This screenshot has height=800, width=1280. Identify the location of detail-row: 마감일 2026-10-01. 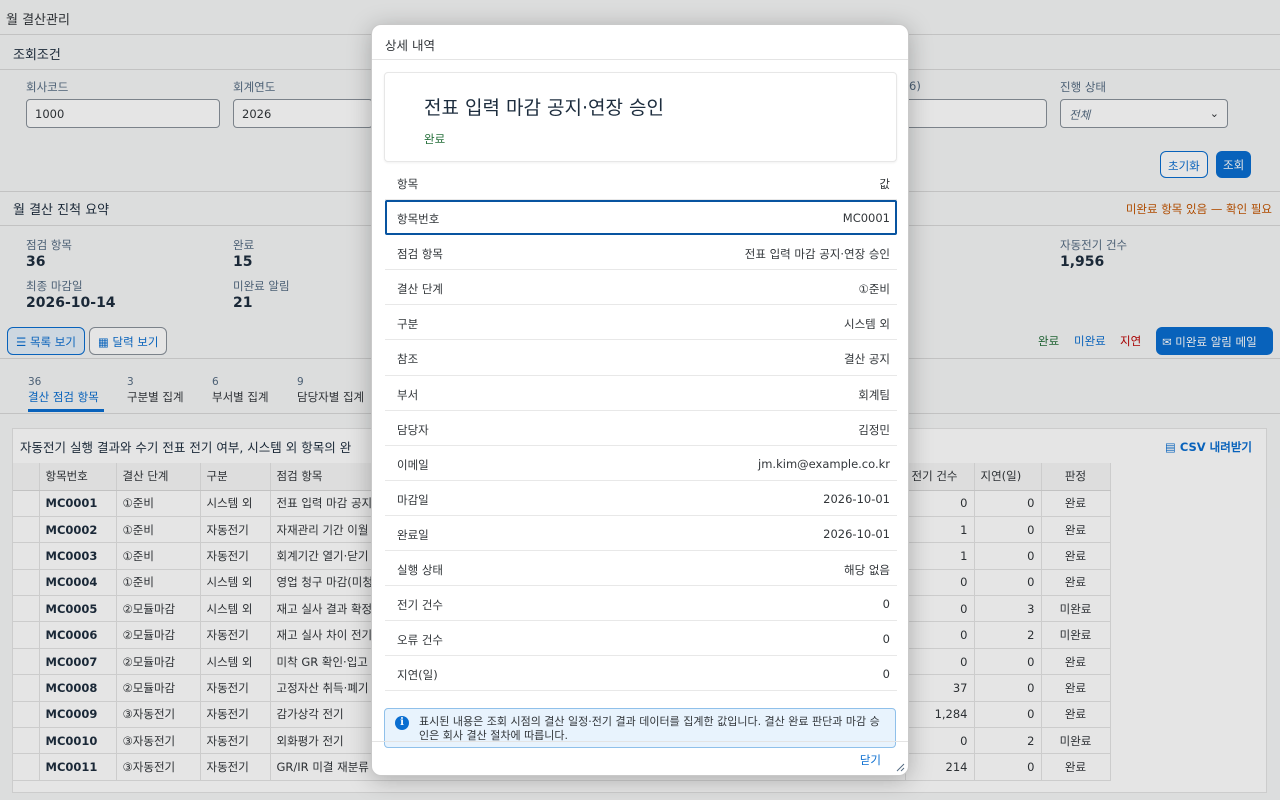
(641, 498).